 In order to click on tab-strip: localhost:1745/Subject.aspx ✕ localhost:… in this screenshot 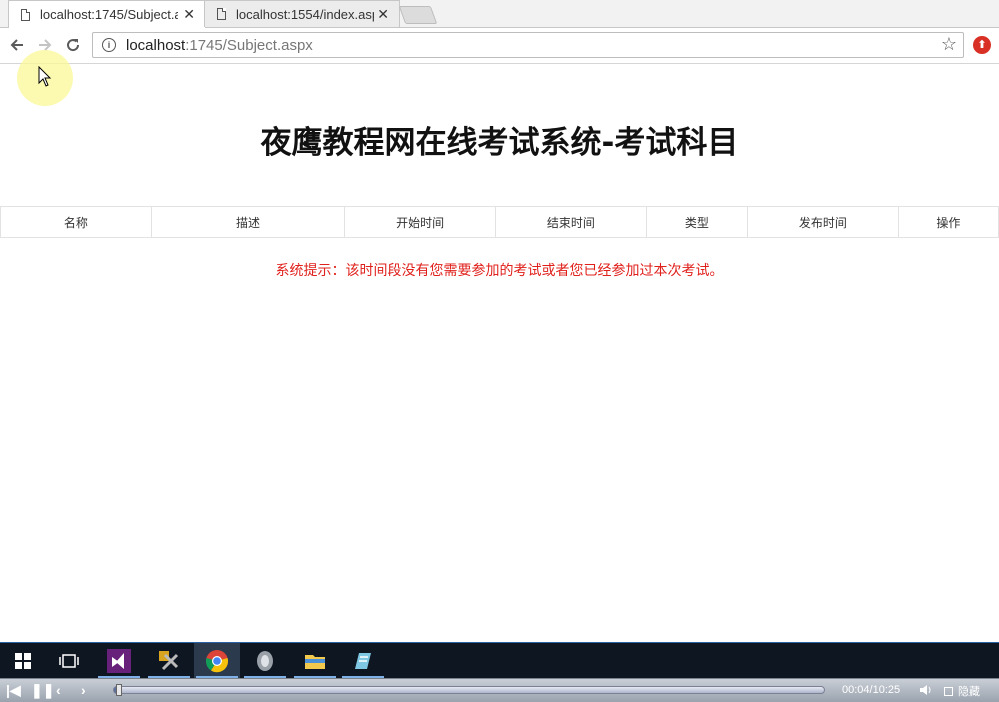, I will do `click(499, 14)`.